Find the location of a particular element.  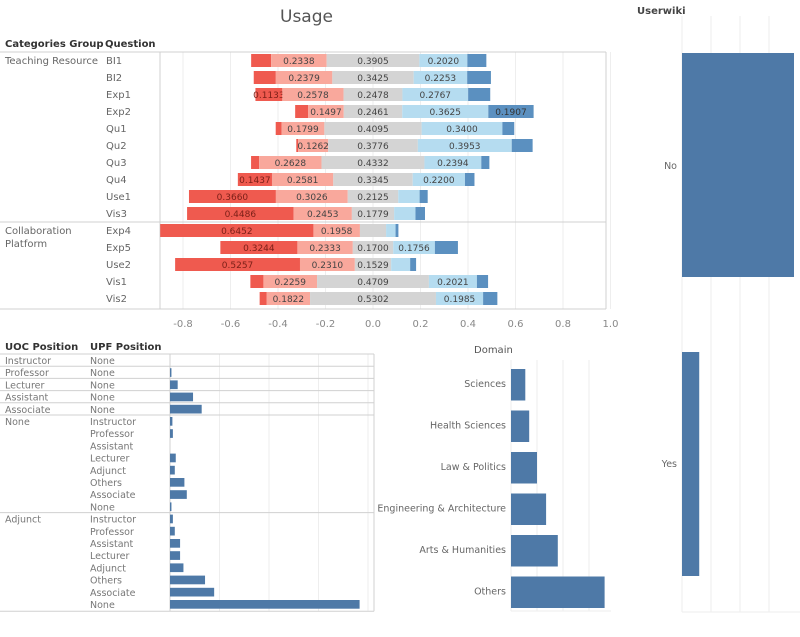

domain-label: Arts & Humanities is located at coordinates (462, 550).